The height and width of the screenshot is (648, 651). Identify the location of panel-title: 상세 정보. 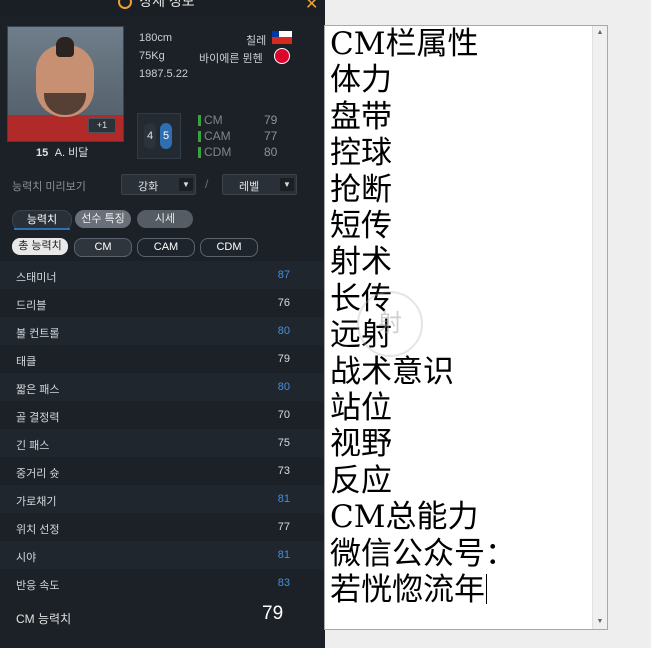
(167, 4).